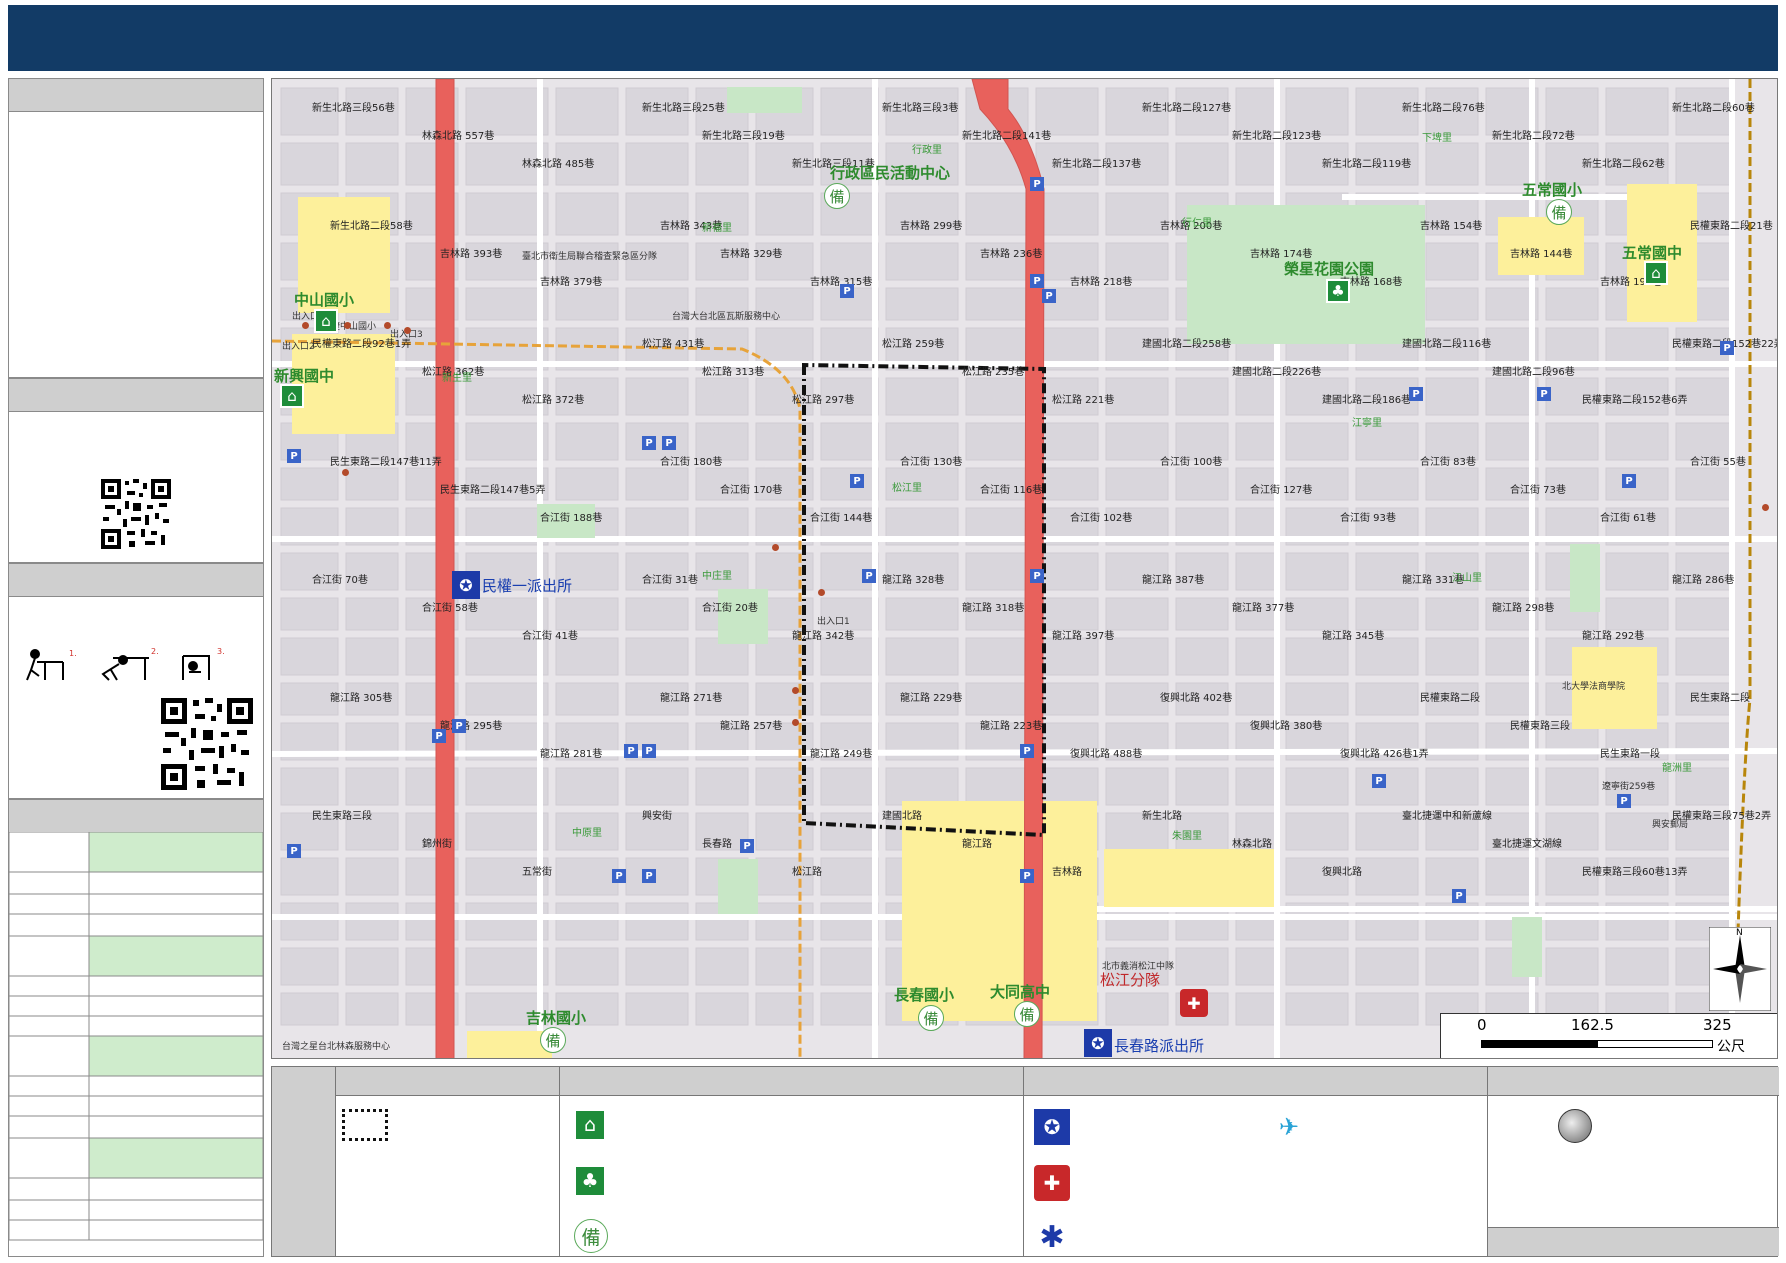 The image size is (1786, 1263). I want to click on qr-code-icon, so click(136, 514).